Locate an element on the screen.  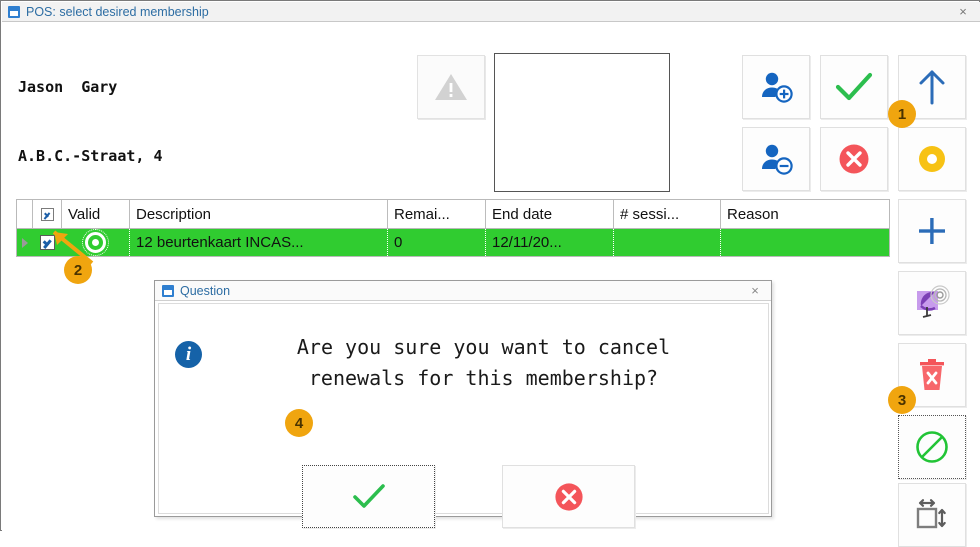
resize-button is located at coordinates (932, 515).